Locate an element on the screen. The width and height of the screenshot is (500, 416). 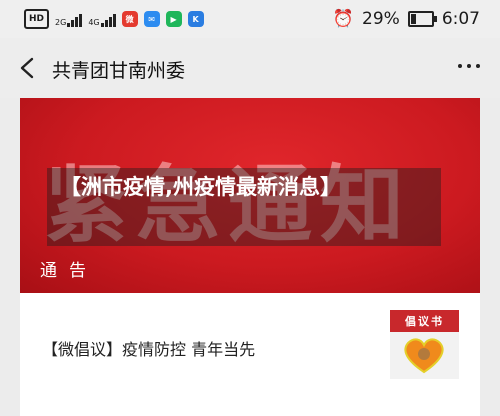
signal-label-2: 4G is located at coordinates (94, 22).